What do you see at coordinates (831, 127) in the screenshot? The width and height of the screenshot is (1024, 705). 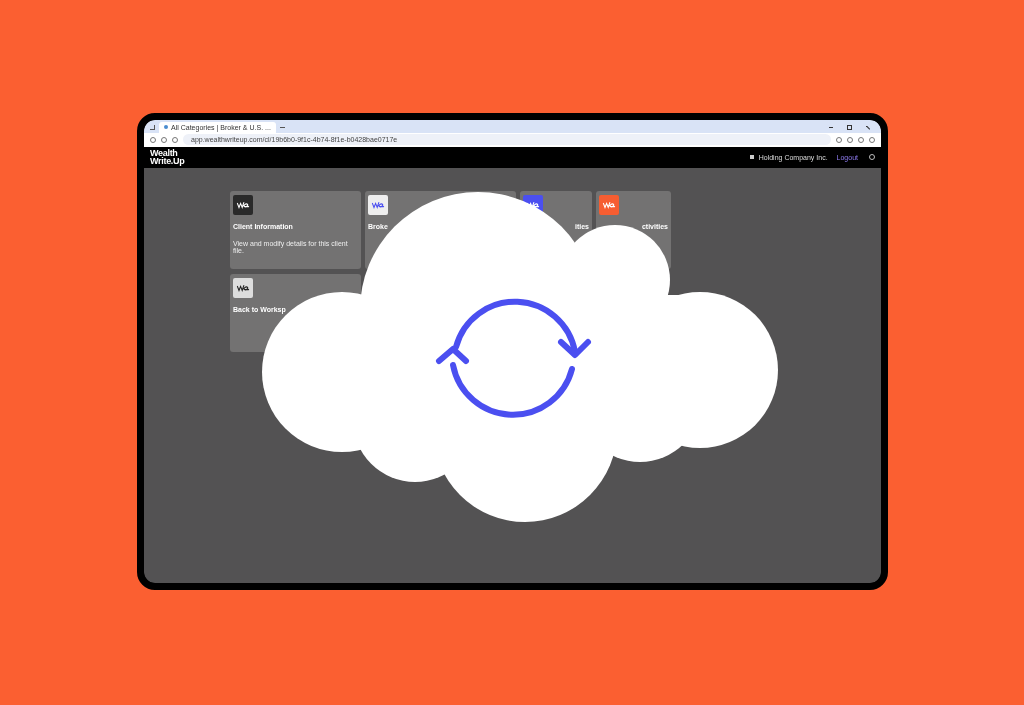 I see `minimize-icon` at bounding box center [831, 127].